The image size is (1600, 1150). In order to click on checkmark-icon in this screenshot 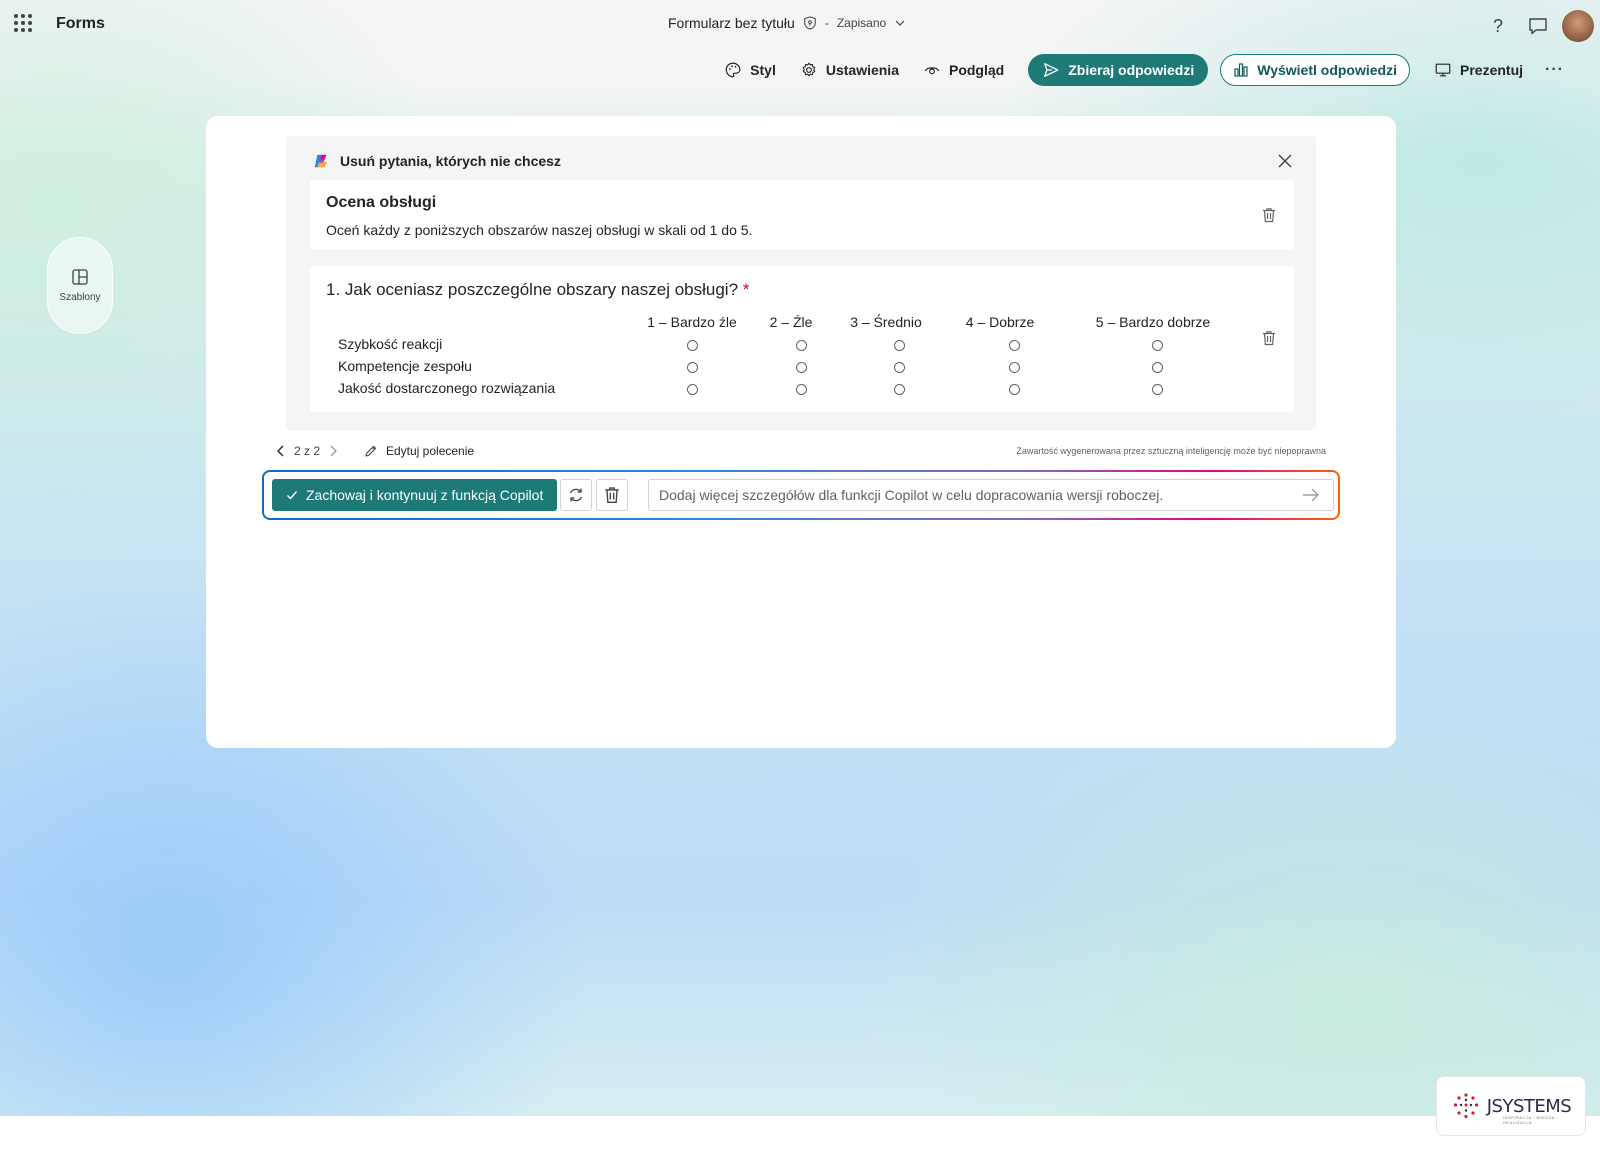, I will do `click(292, 495)`.